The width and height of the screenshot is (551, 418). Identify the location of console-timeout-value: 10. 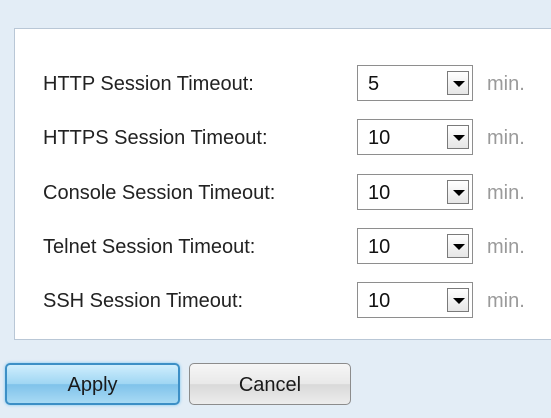
(379, 193).